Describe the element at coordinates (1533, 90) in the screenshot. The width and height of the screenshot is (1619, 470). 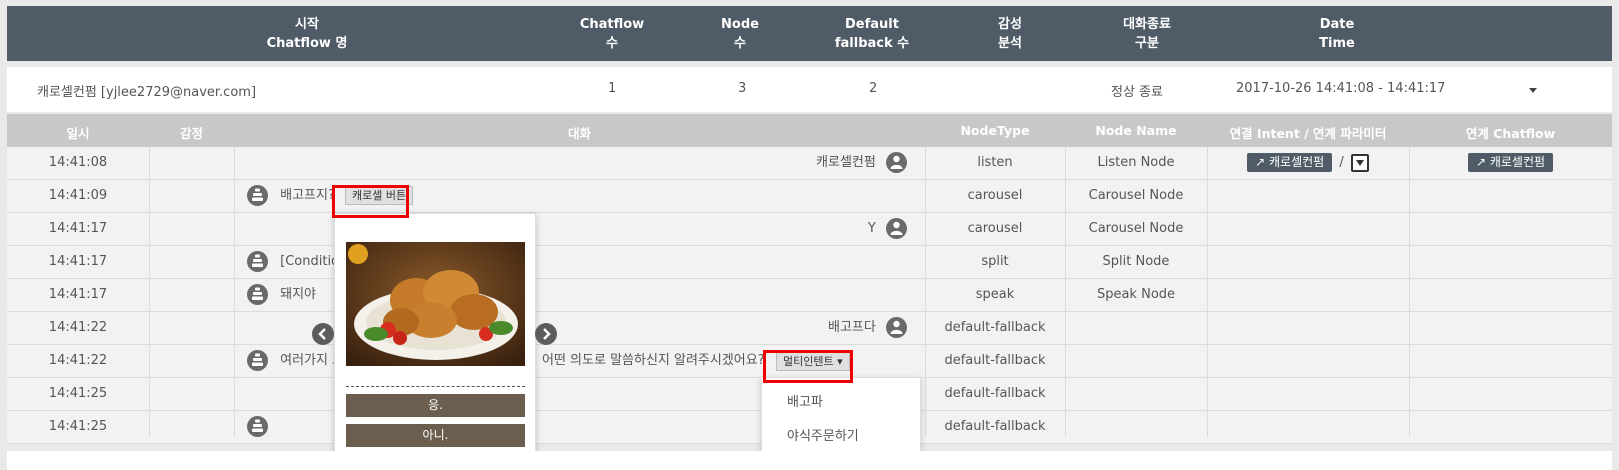
I see `expand-caret-icon` at that location.